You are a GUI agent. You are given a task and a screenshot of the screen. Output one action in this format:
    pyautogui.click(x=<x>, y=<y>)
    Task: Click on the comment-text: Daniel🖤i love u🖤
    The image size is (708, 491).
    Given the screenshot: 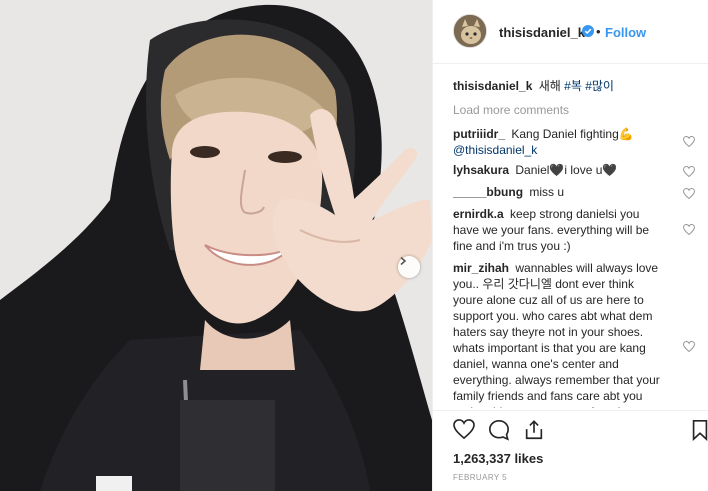 What is the action you would take?
    pyautogui.click(x=566, y=170)
    